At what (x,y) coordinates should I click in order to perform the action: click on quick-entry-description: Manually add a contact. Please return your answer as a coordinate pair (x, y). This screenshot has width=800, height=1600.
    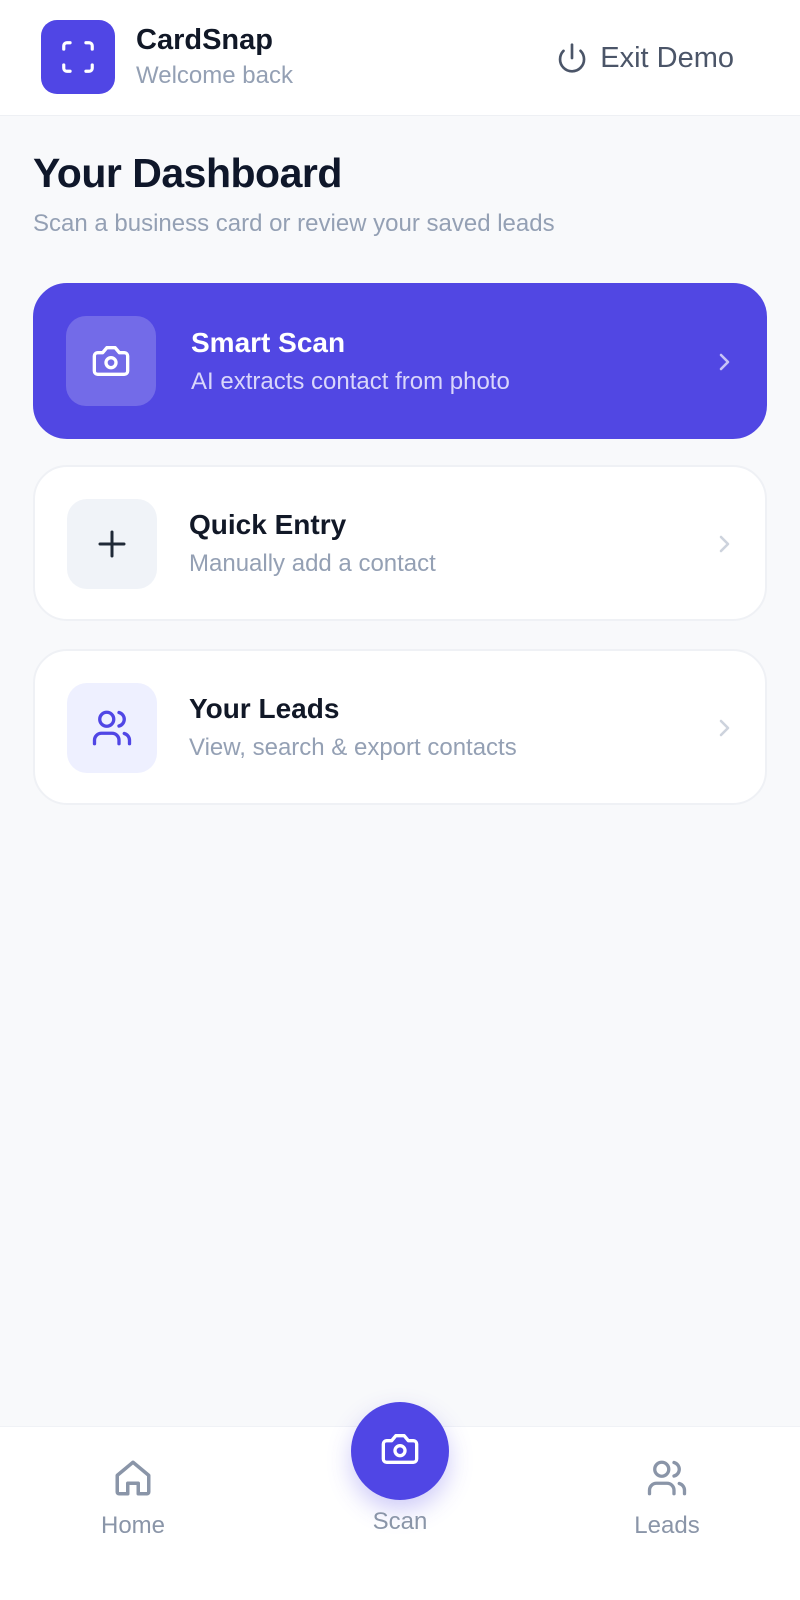
    Looking at the image, I should click on (312, 563).